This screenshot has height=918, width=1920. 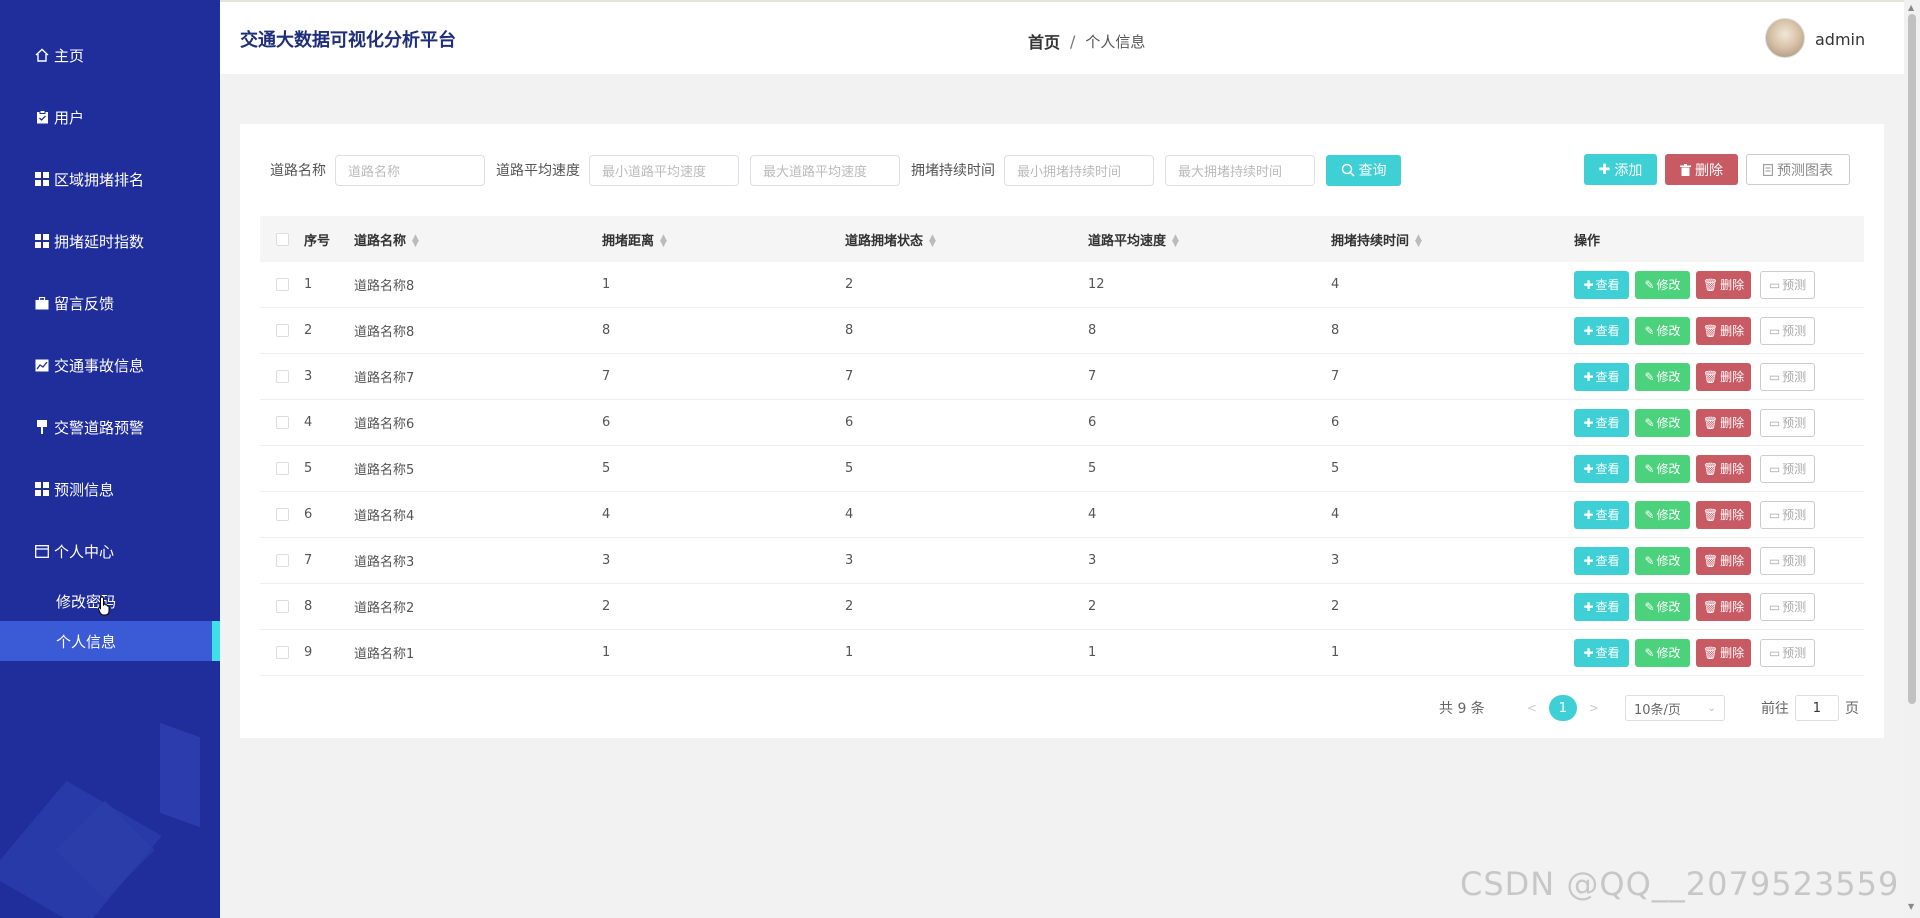 What do you see at coordinates (110, 241) in the screenshot?
I see `sidebar-item-delay-index: 拥堵延时指数` at bounding box center [110, 241].